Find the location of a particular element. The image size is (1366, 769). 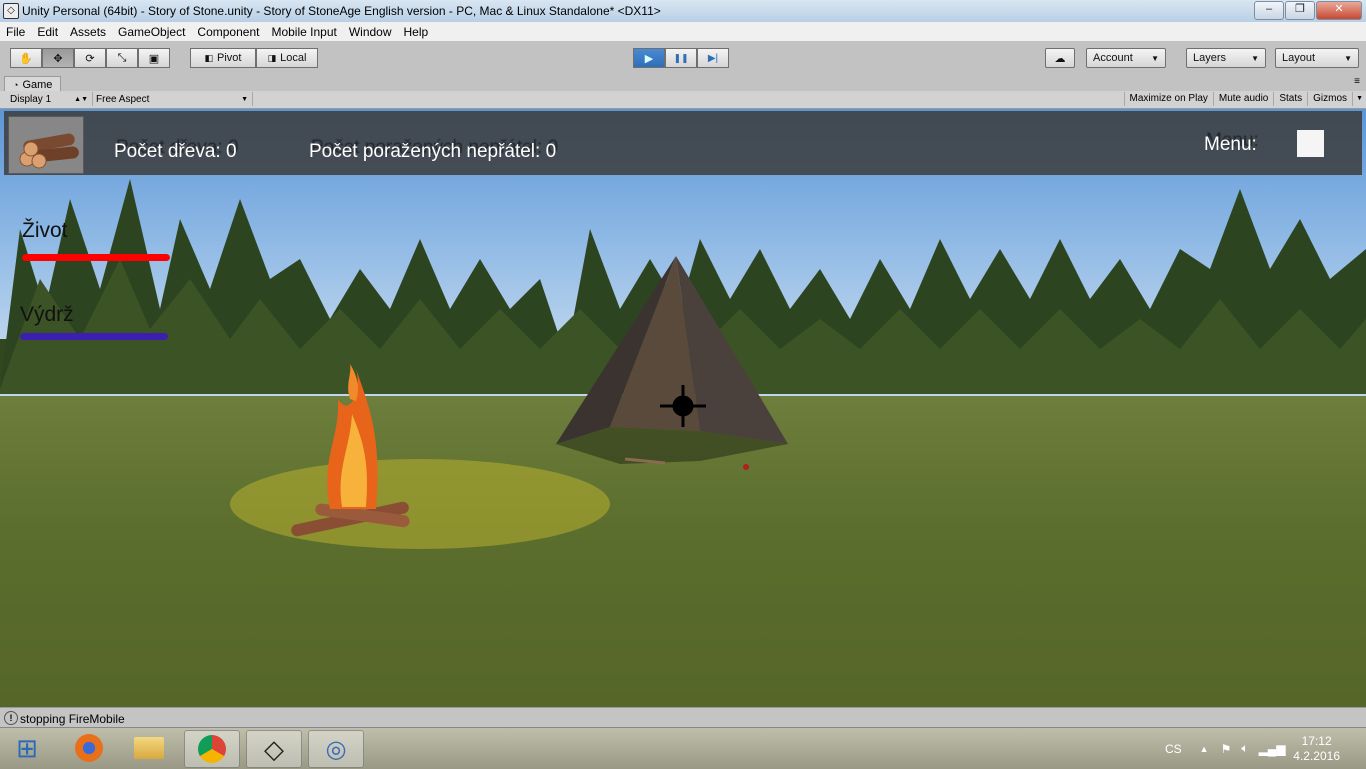

aspect-value: Free Aspect is located at coordinates (123, 99).